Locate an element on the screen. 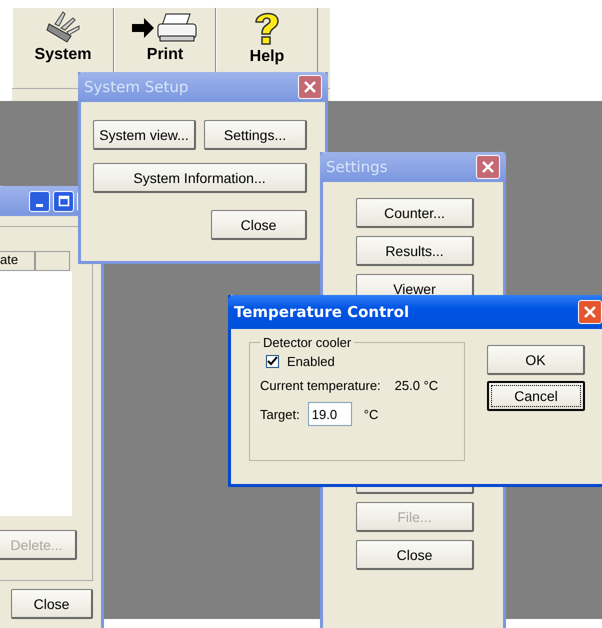 The height and width of the screenshot is (628, 602). column-header: ate is located at coordinates (17, 261).